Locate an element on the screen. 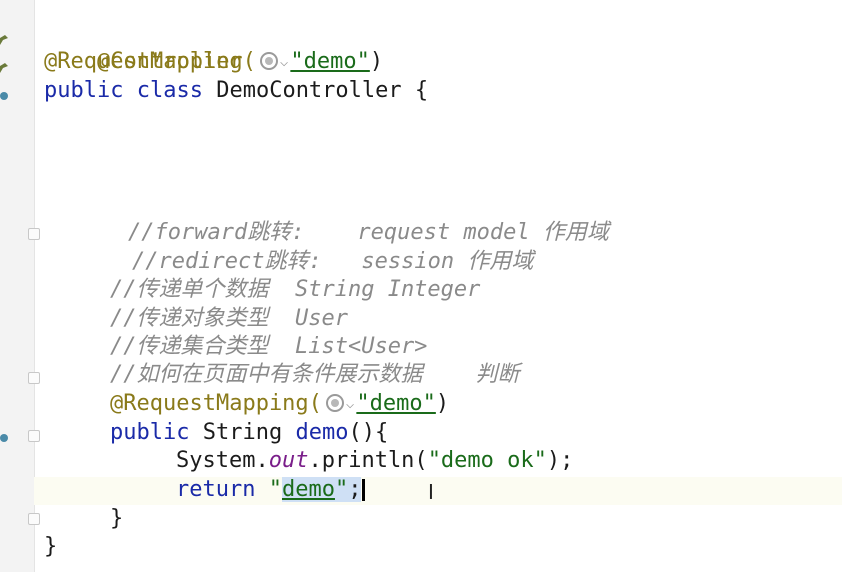 This screenshot has height=572, width=842. class-close-brace: } is located at coordinates (51, 546).